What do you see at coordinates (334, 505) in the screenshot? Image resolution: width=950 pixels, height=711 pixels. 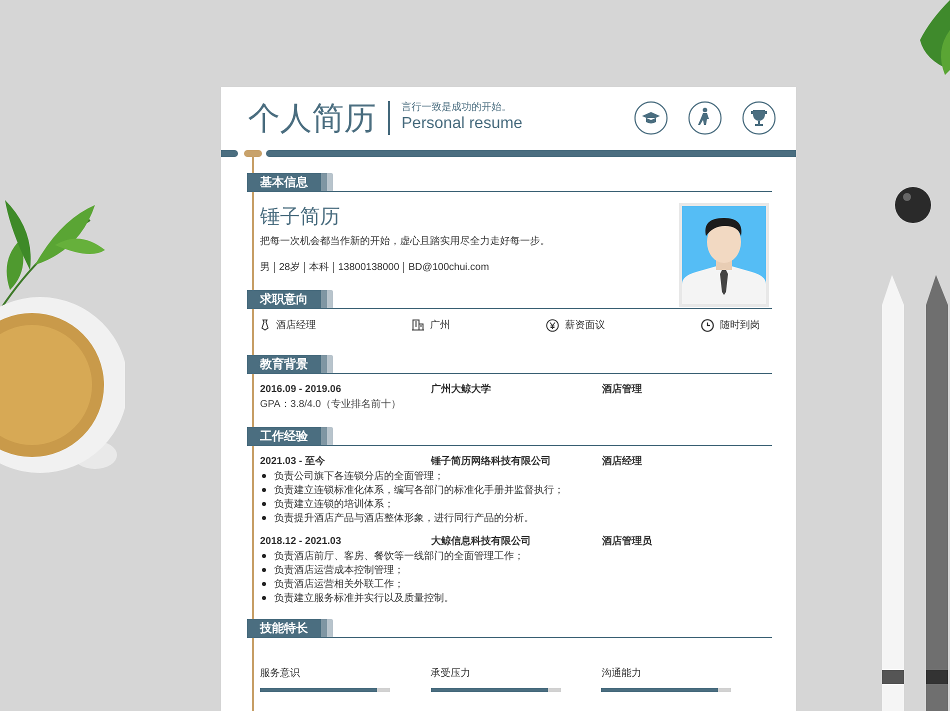 I see `duty-text: 负责建立连锁的培训体系；` at bounding box center [334, 505].